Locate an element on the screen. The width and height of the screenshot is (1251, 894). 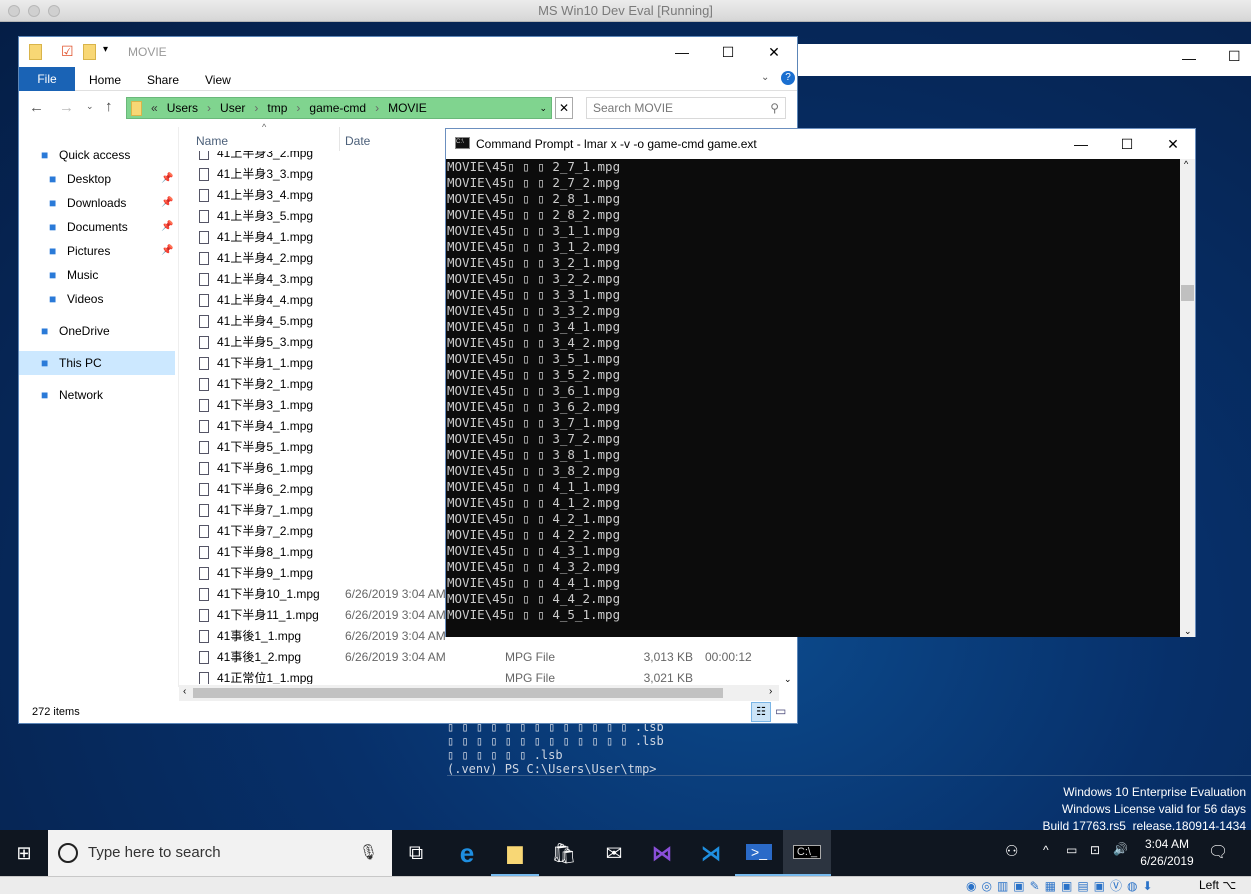
search-input: Search MOVIE ⚲ is located at coordinates (686, 108).